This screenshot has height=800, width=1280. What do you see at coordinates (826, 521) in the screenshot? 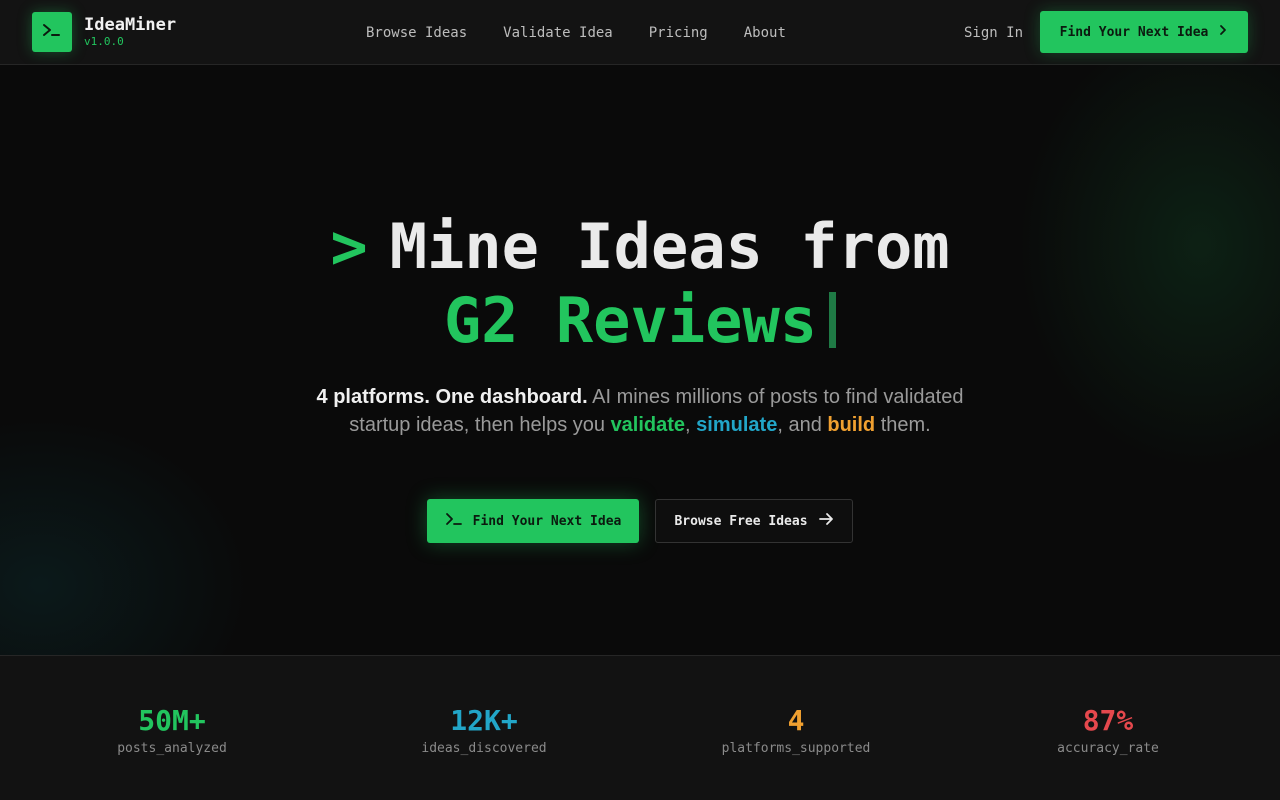
I see `arrow-right-icon` at bounding box center [826, 521].